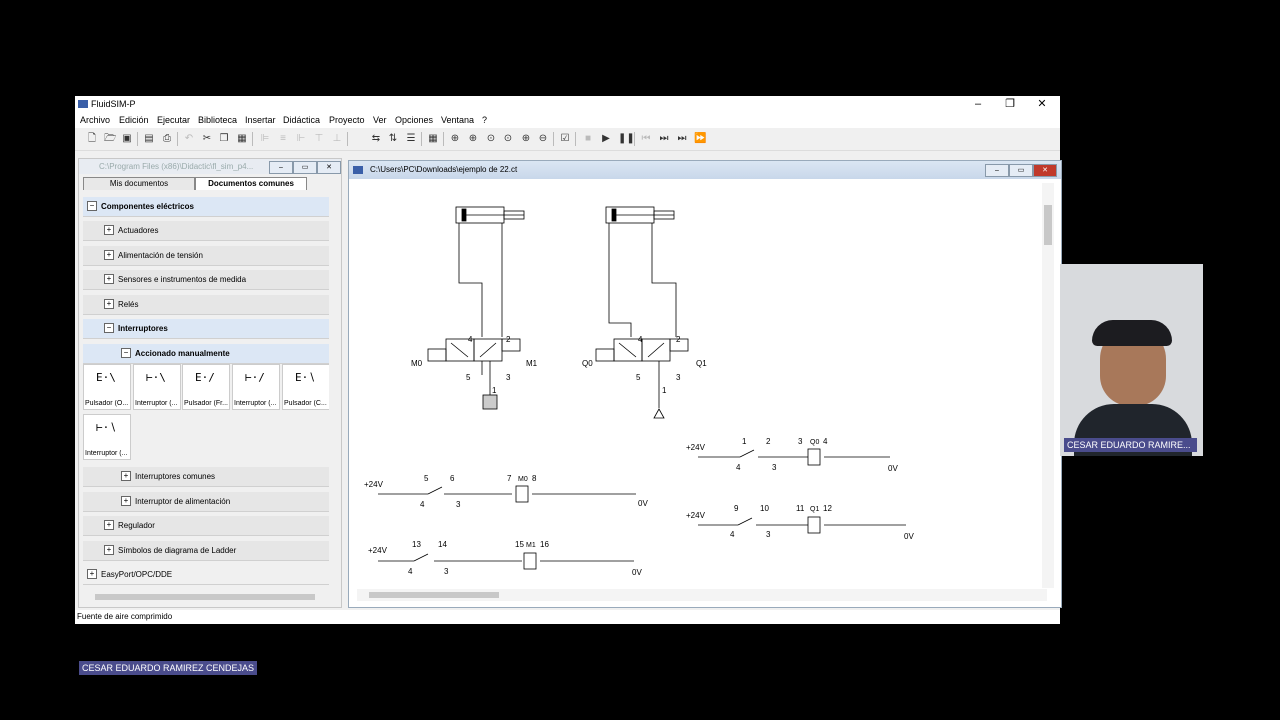 Image resolution: width=1280 pixels, height=720 pixels. What do you see at coordinates (206, 354) in the screenshot?
I see `tree-item-accionado-manualmente: − Accionado manualmente` at bounding box center [206, 354].